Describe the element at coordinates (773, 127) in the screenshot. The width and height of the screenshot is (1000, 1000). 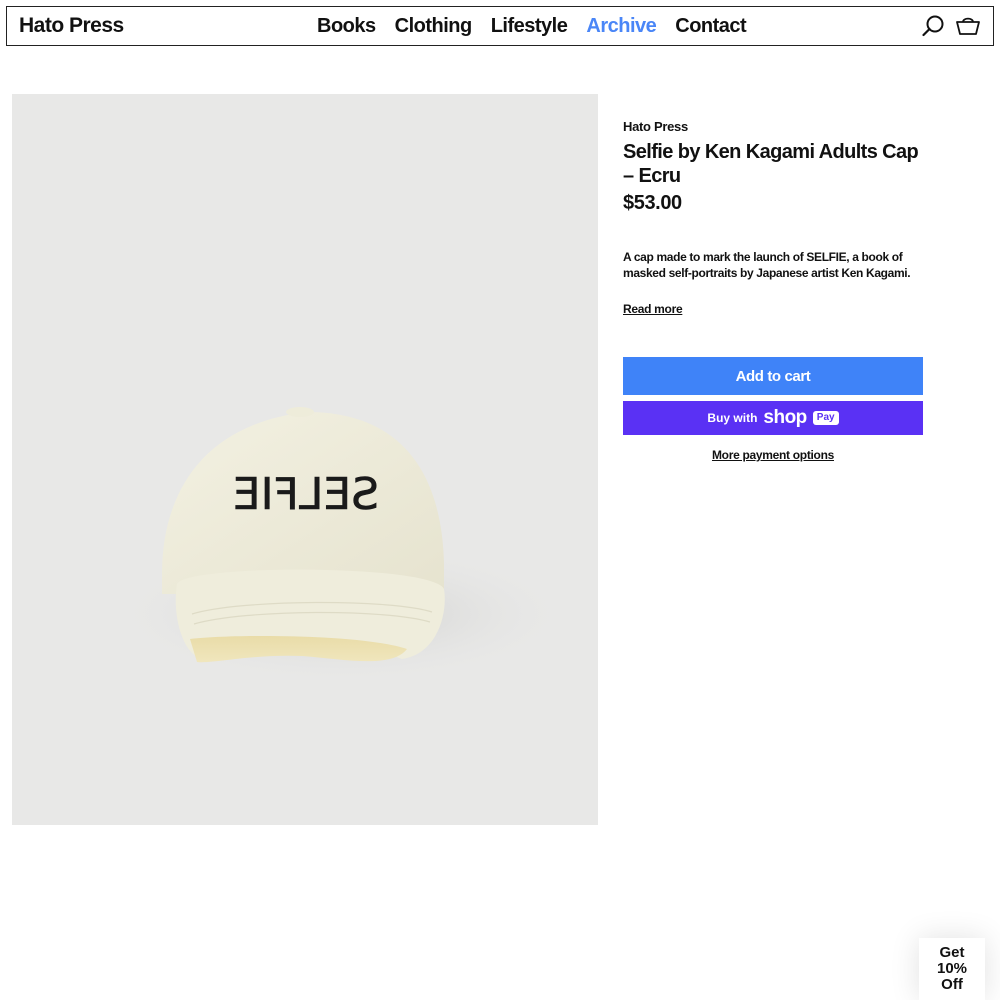
I see `product-vendor: Hato Press` at that location.